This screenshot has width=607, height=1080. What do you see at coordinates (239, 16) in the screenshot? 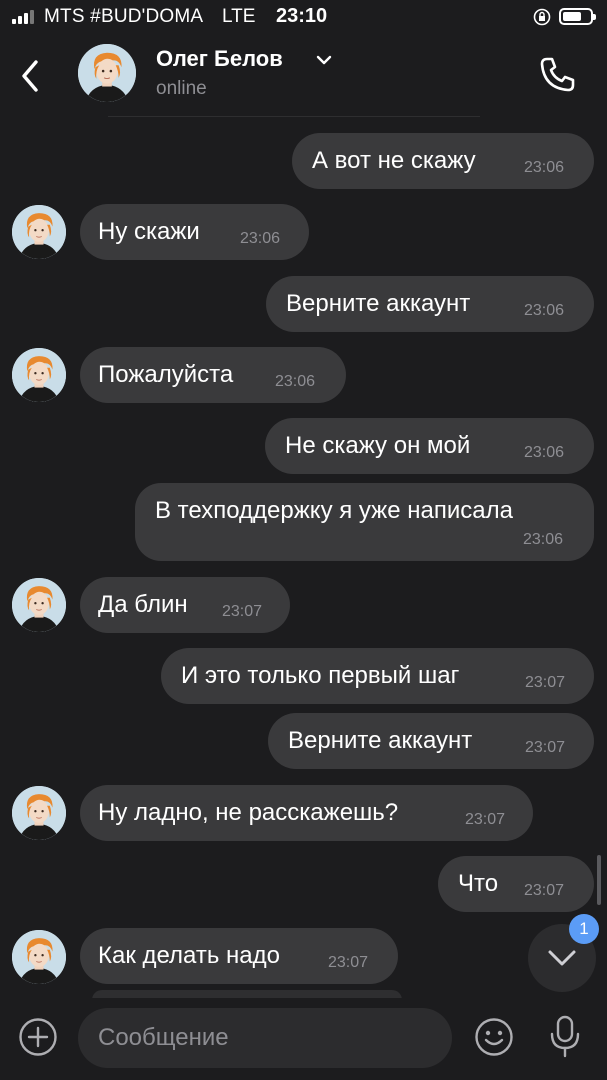
I see `network-type: LTE` at bounding box center [239, 16].